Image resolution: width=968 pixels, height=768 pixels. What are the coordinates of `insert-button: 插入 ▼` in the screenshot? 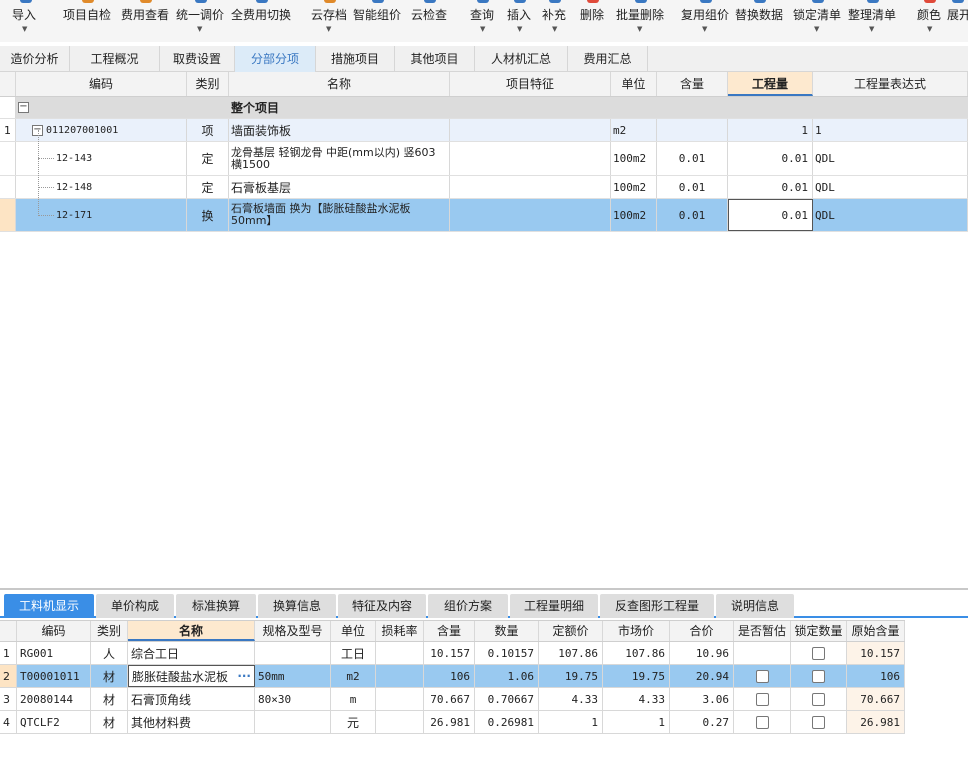 It's located at (520, 20).